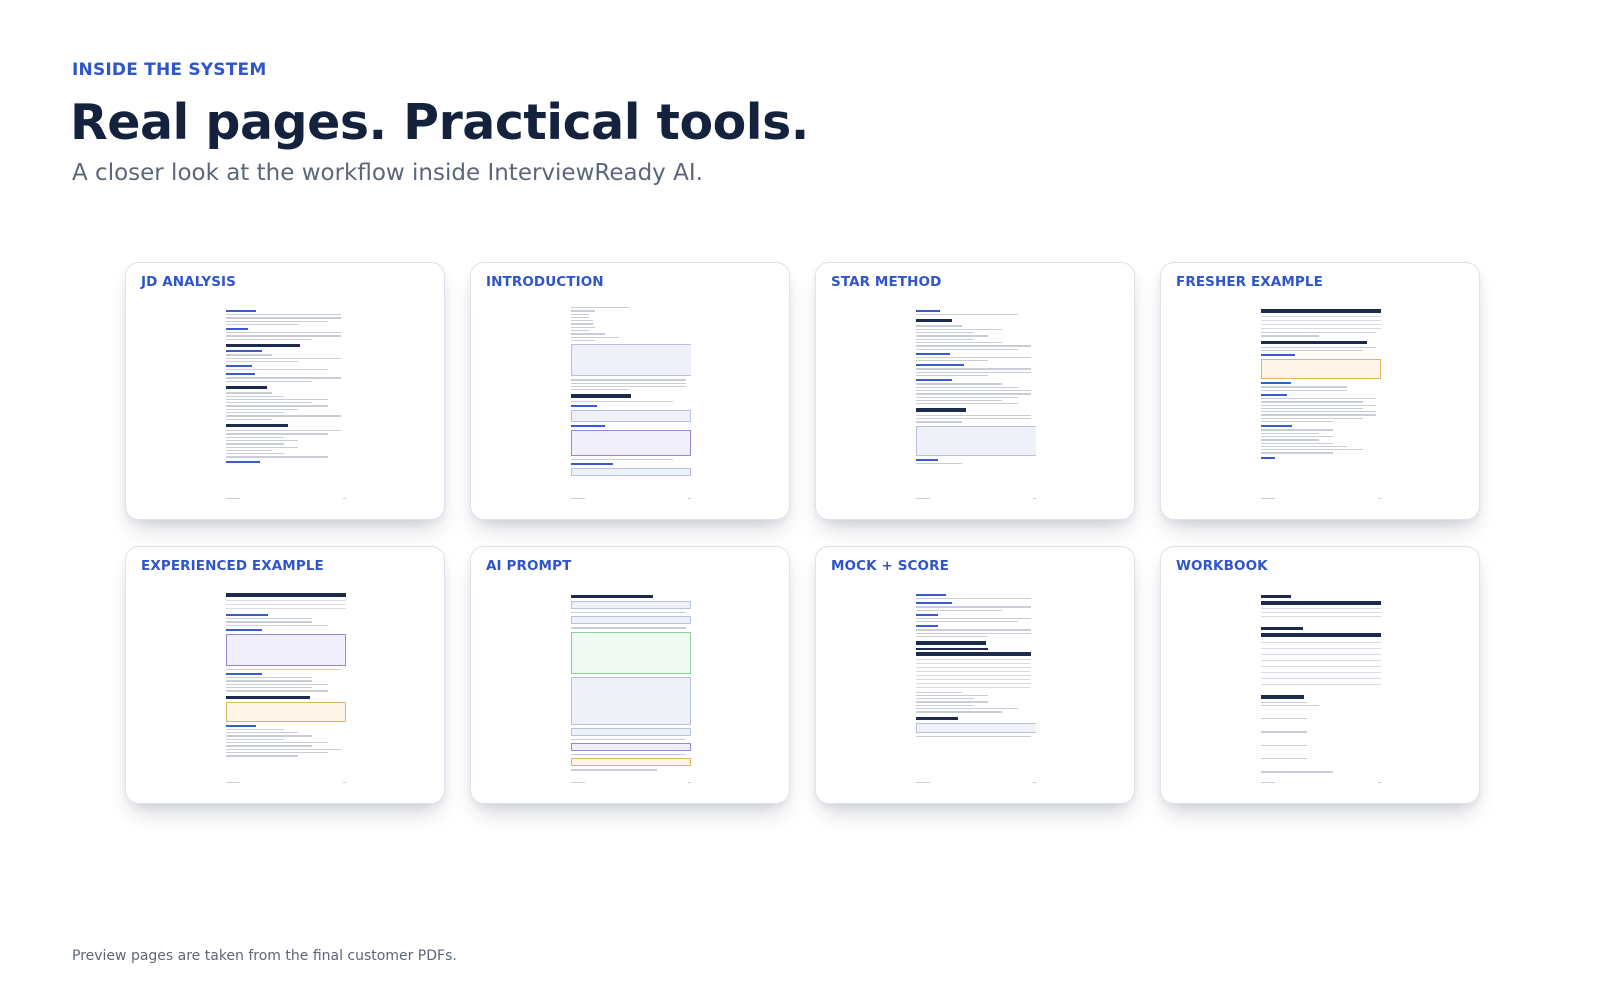 The image size is (1600, 1000). I want to click on preview-card-experienced-example: EXPERIENCED EXAMPLE, so click(285, 675).